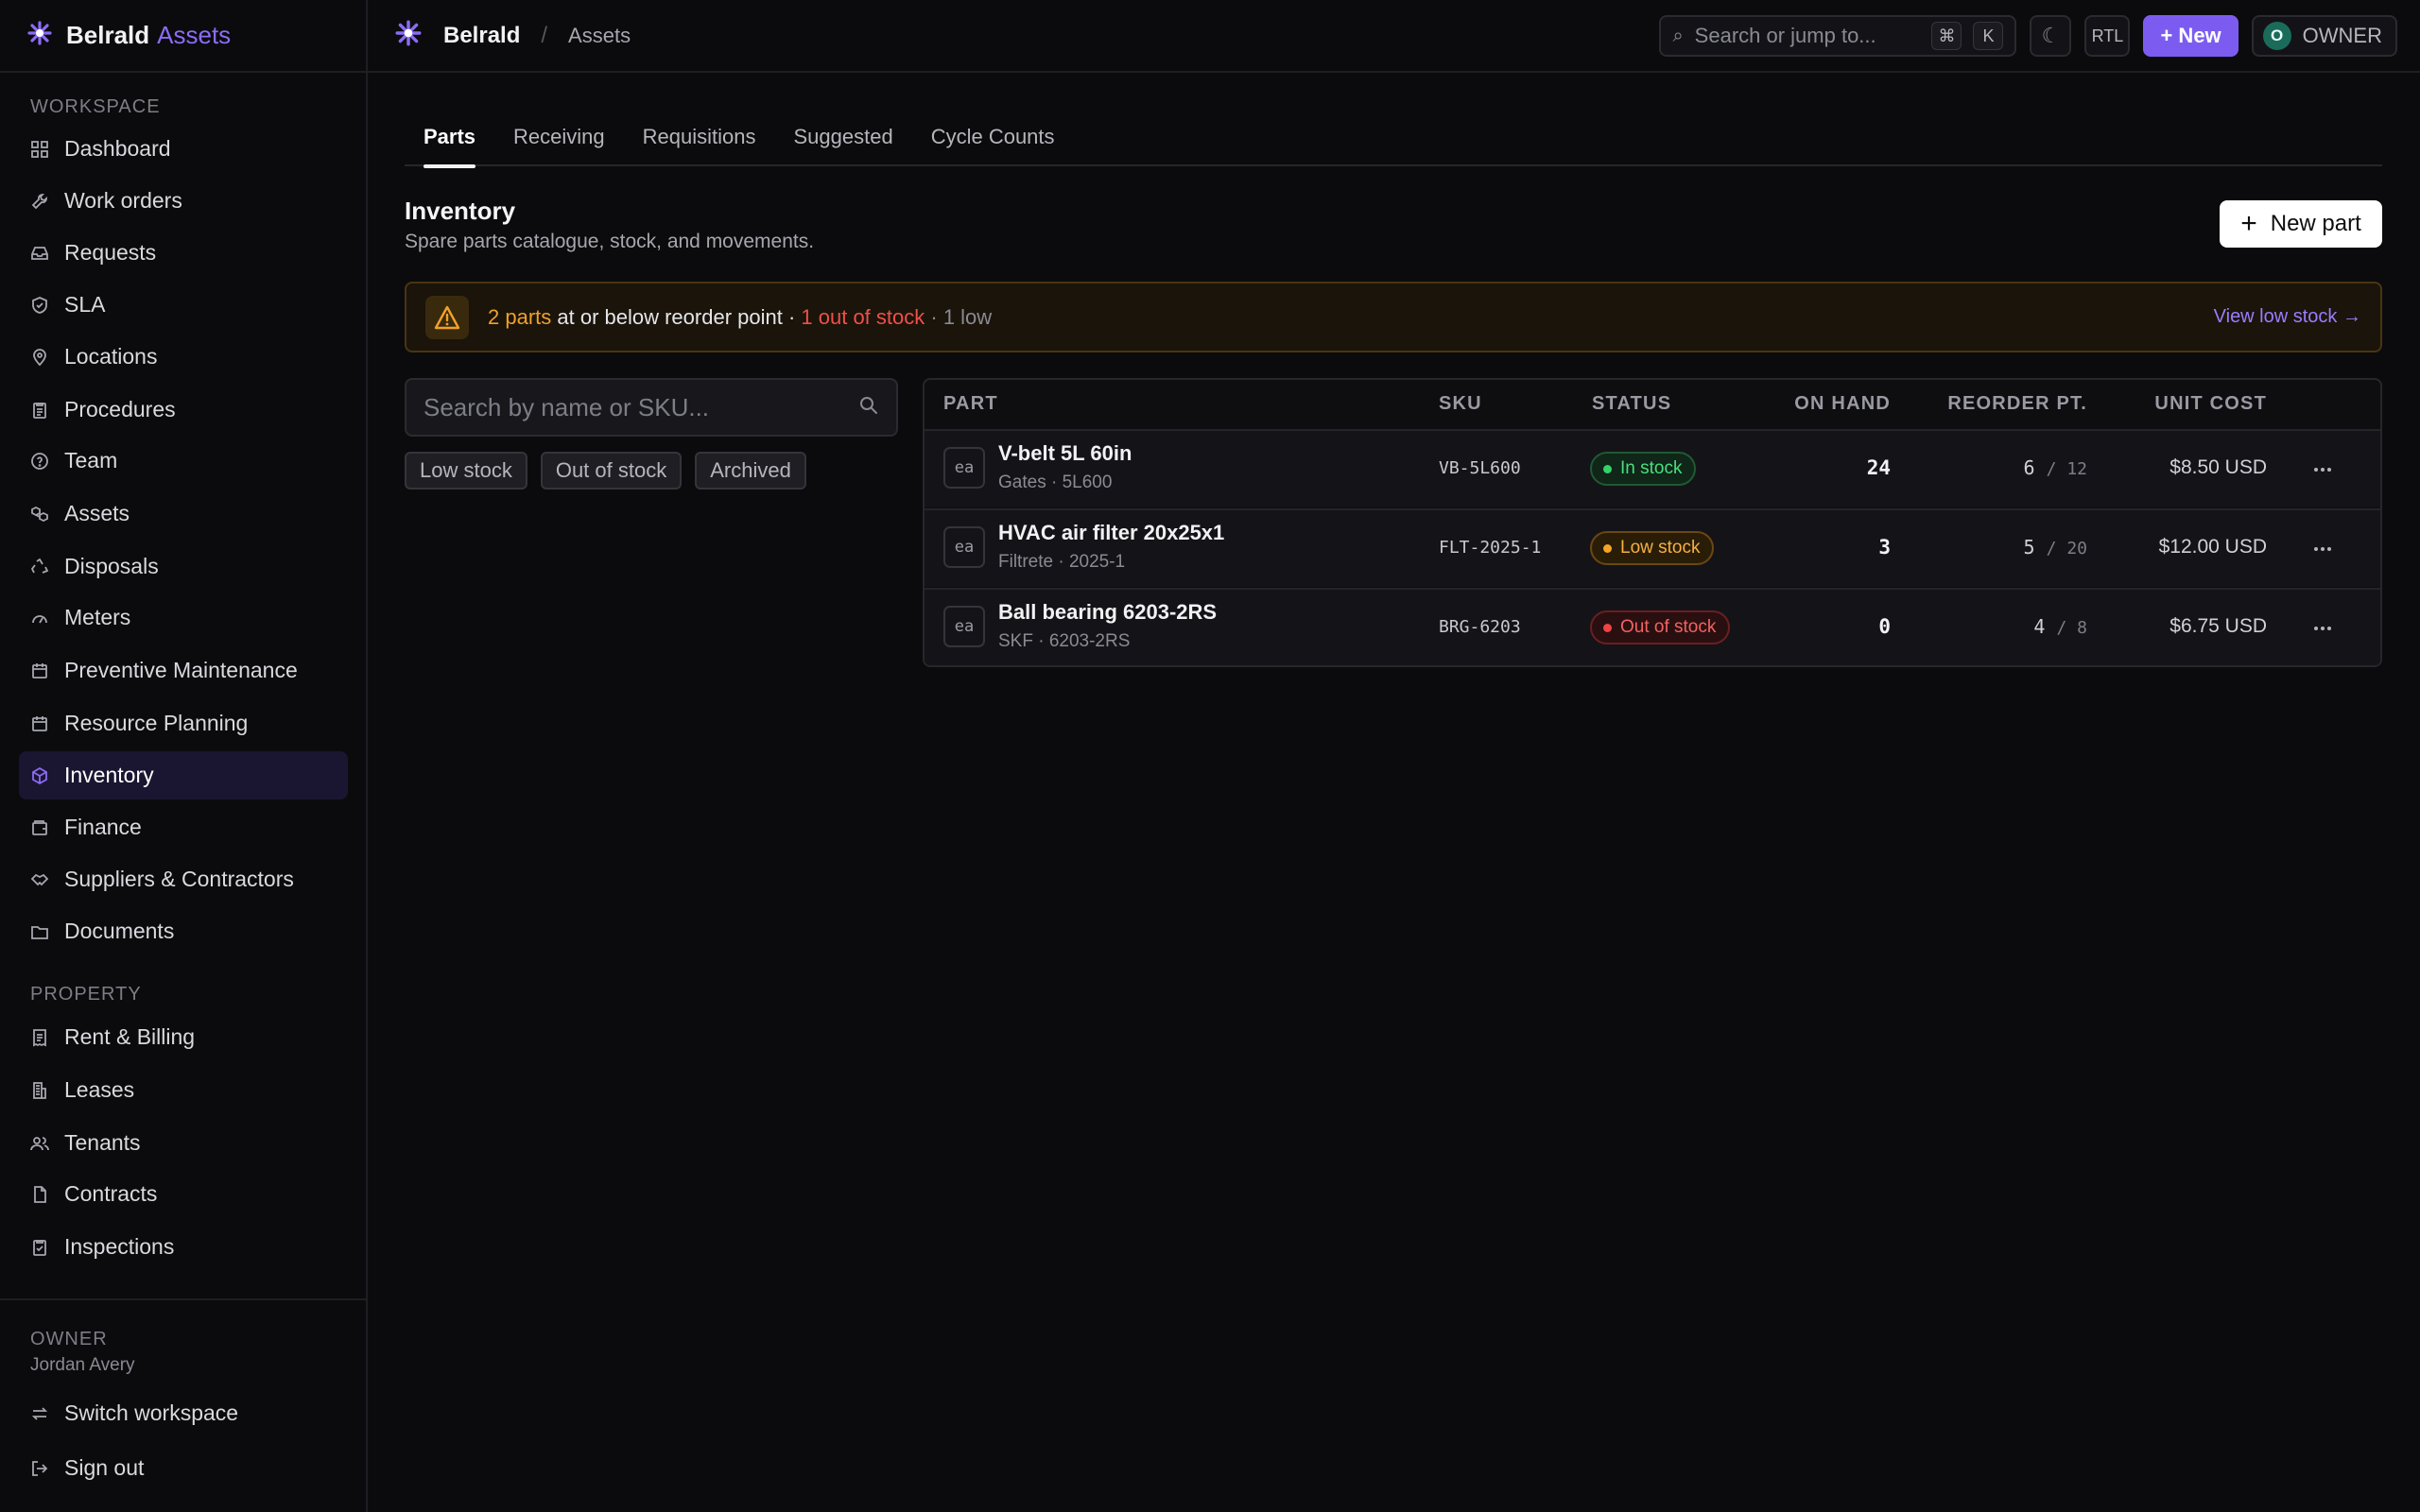 This screenshot has height=1512, width=2420. I want to click on clipboard-check-icon, so click(39, 1247).